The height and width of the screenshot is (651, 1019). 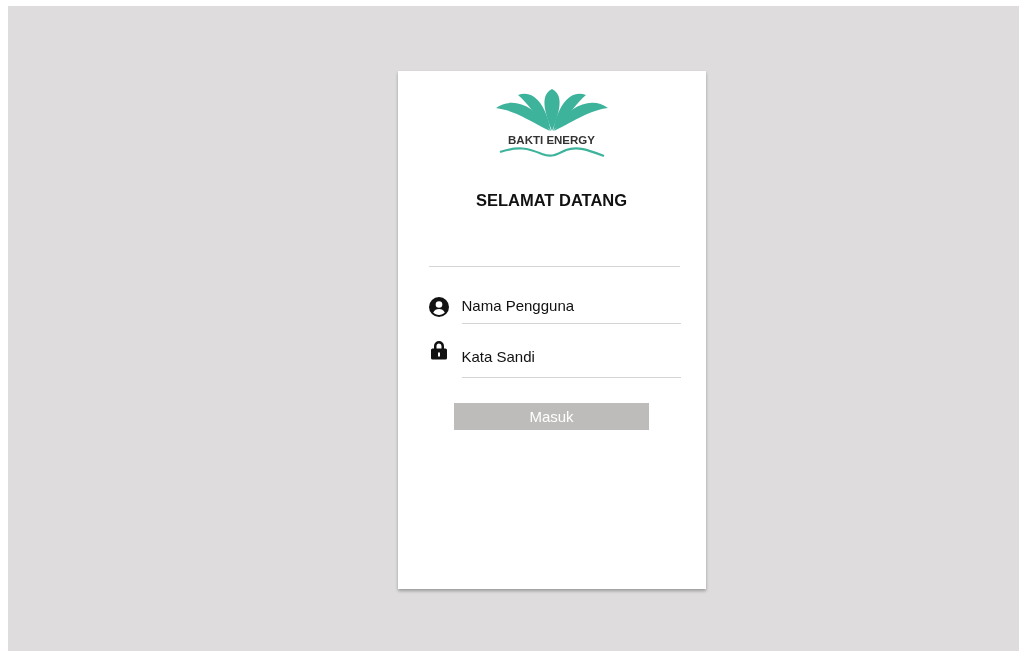 I want to click on lock-icon, so click(x=438, y=350).